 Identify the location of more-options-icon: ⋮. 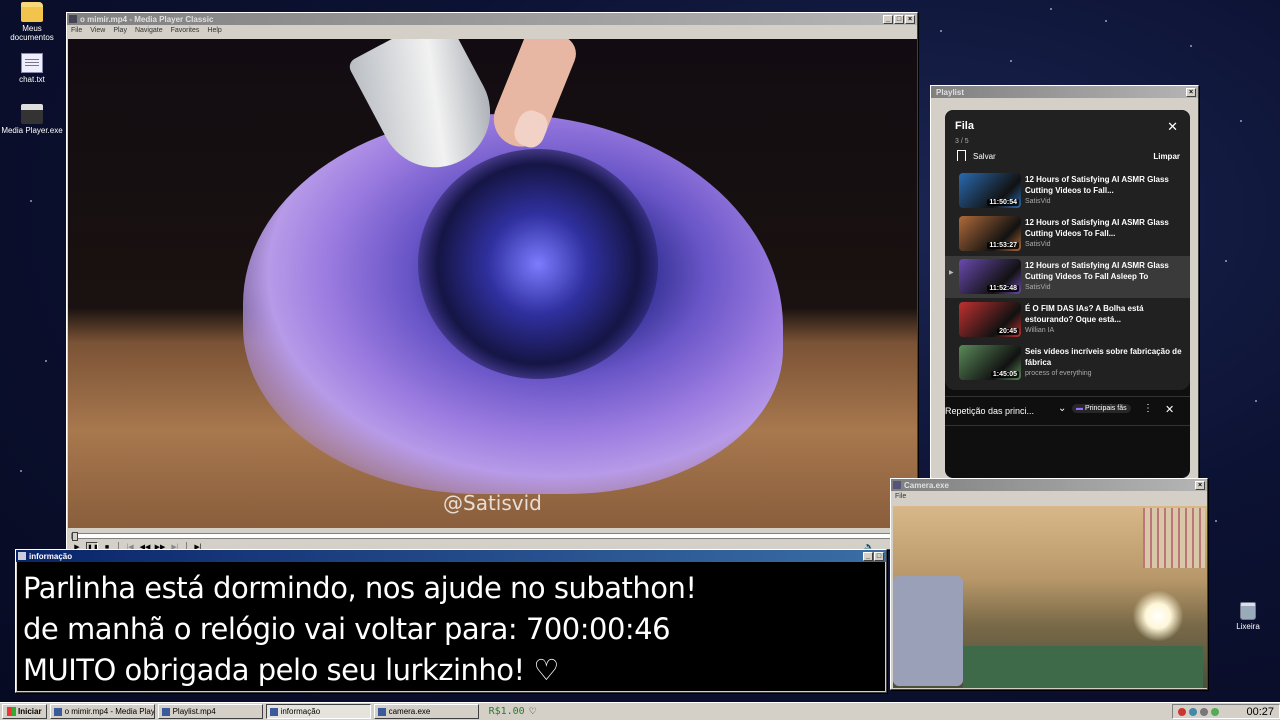
(1148, 408).